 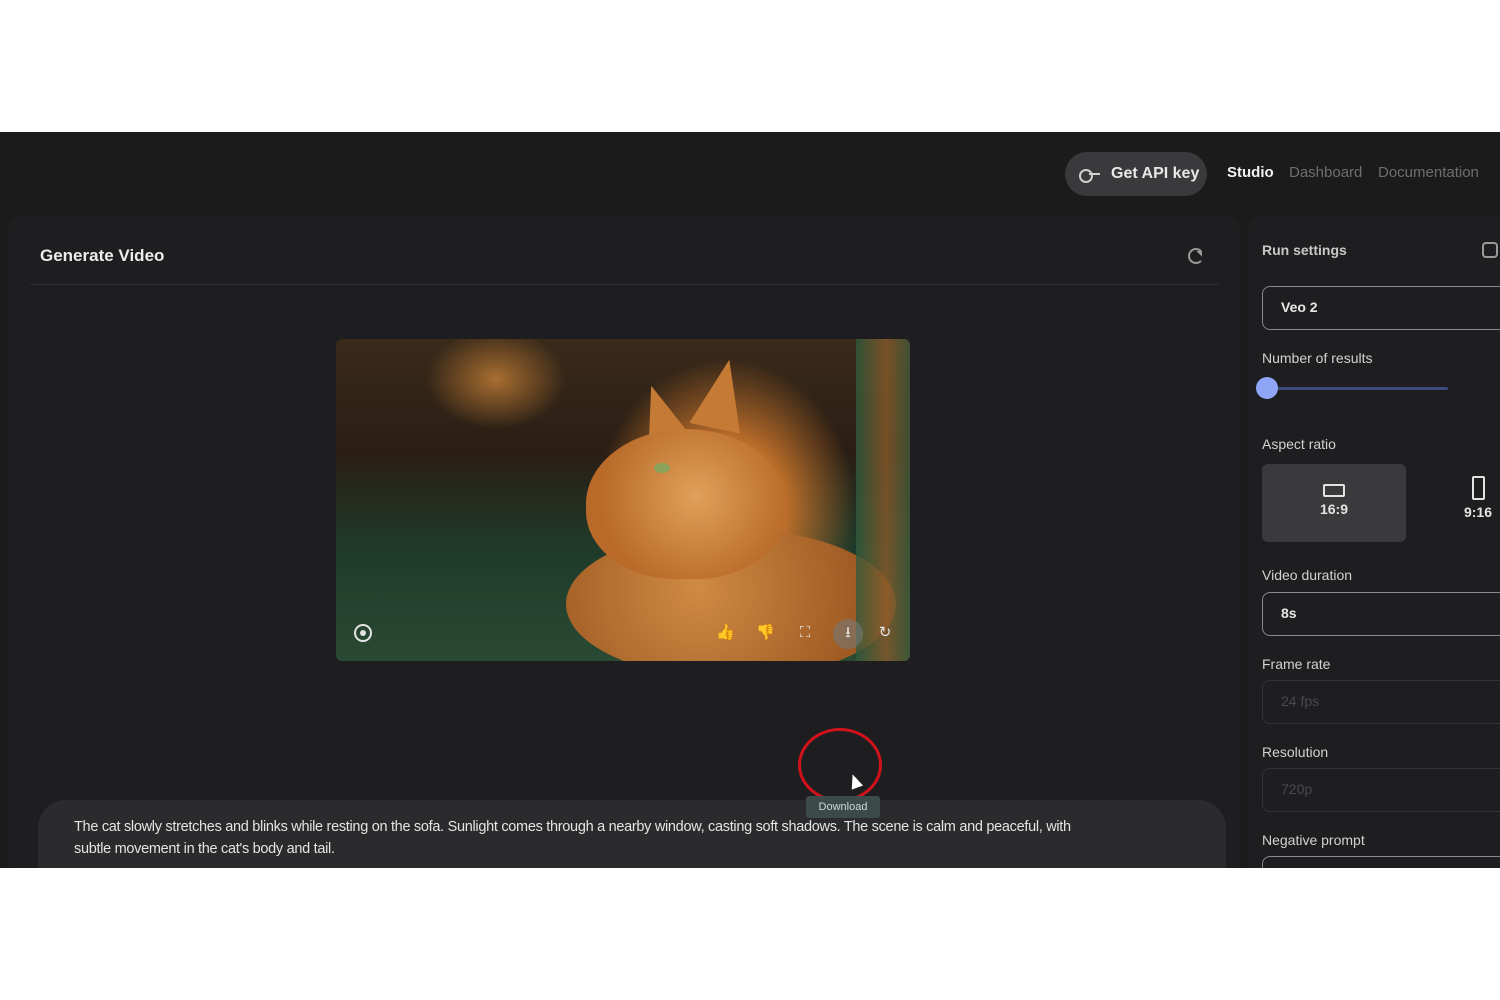 What do you see at coordinates (1381, 862) in the screenshot?
I see `negative-prompt-input` at bounding box center [1381, 862].